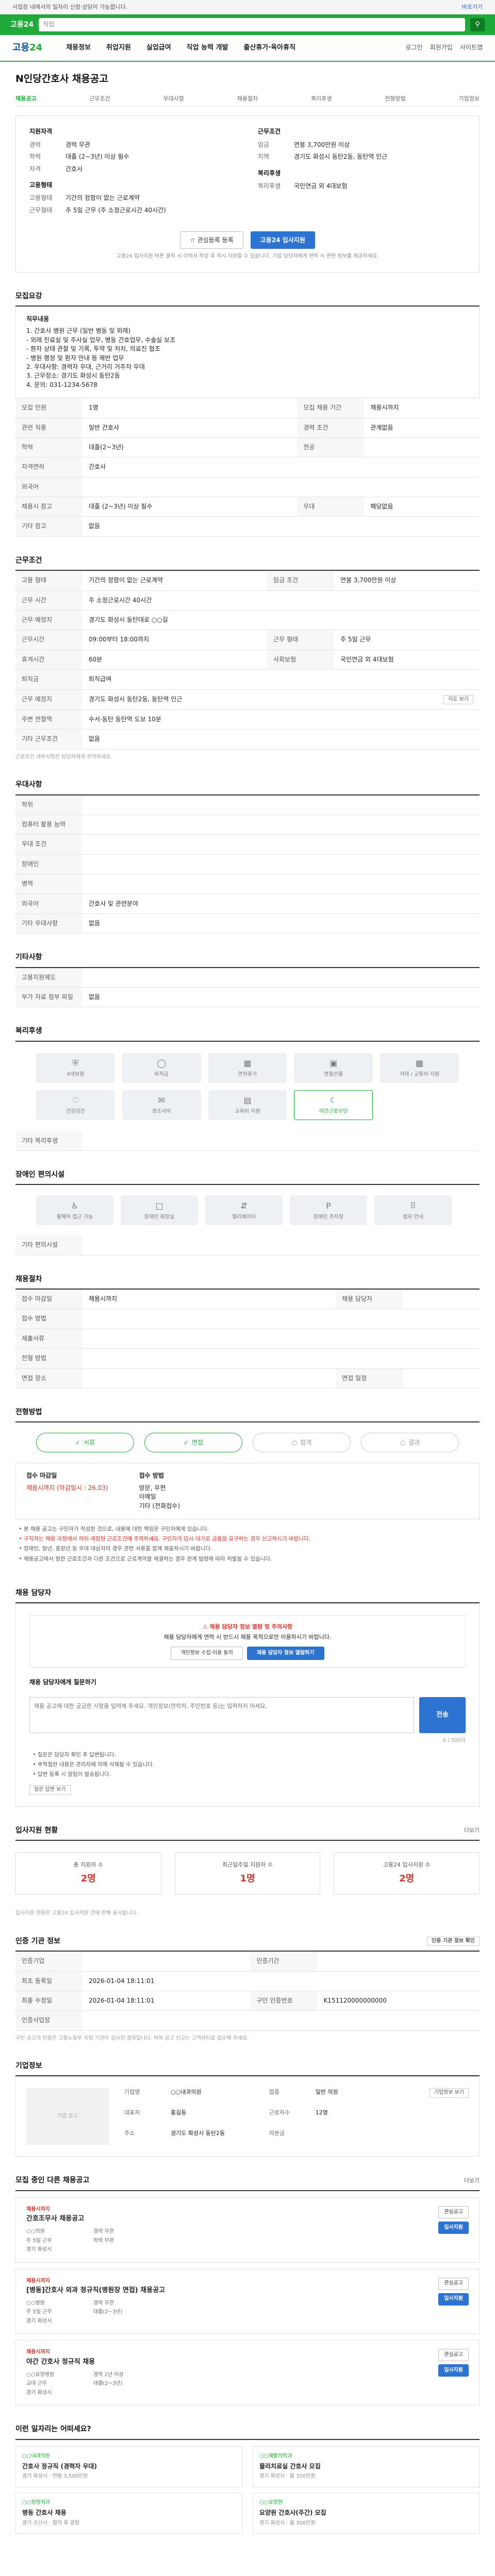 The image size is (495, 2576). Describe the element at coordinates (410, 1443) in the screenshot. I see `step-result: ○ 결과` at that location.